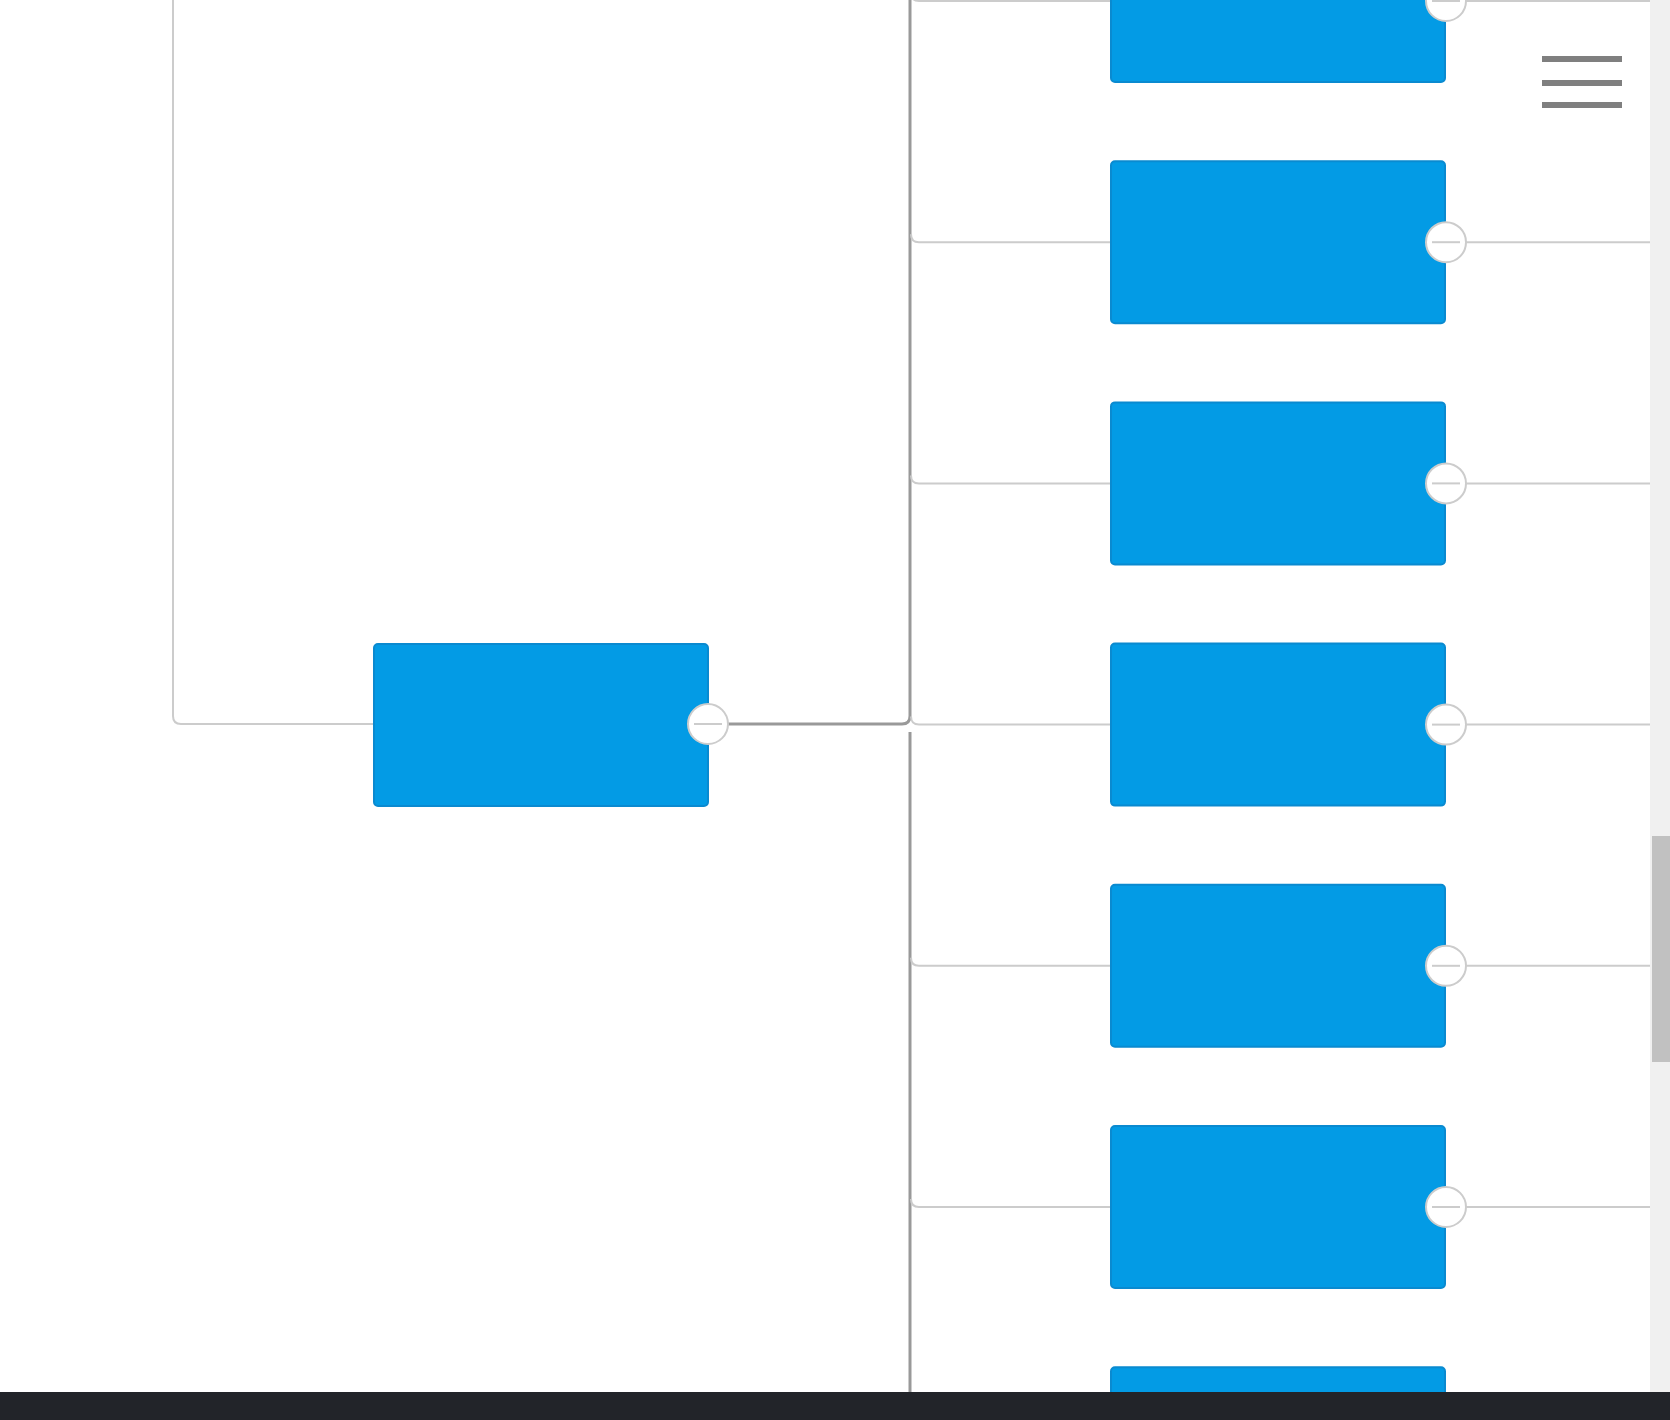 Image resolution: width=1670 pixels, height=1420 pixels. Describe the element at coordinates (1661, 949) in the screenshot. I see `scrollbar-thumb` at that location.